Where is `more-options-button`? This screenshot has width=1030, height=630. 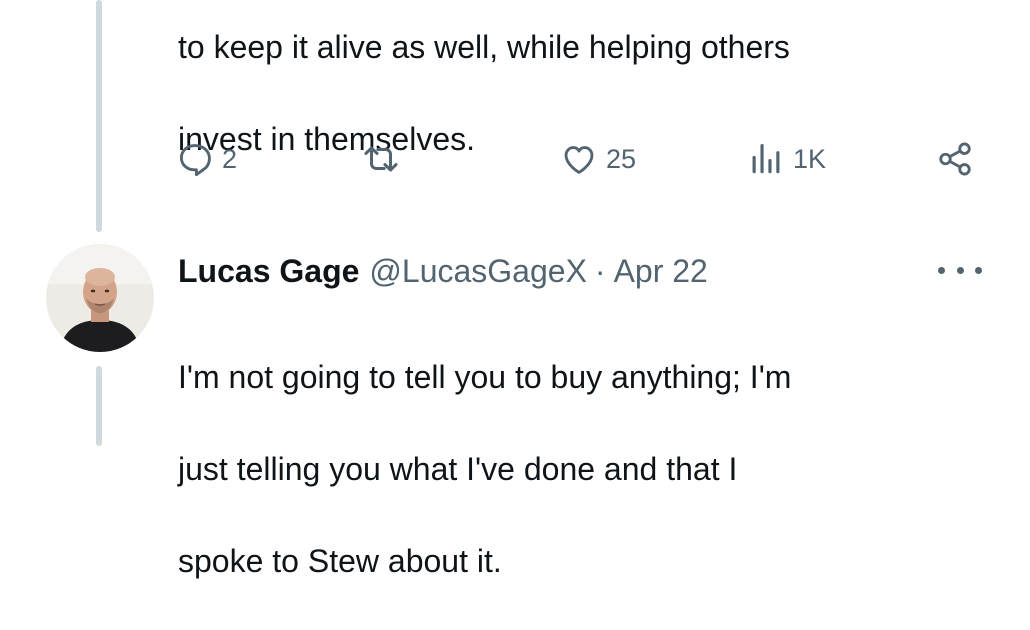
more-options-button is located at coordinates (960, 270).